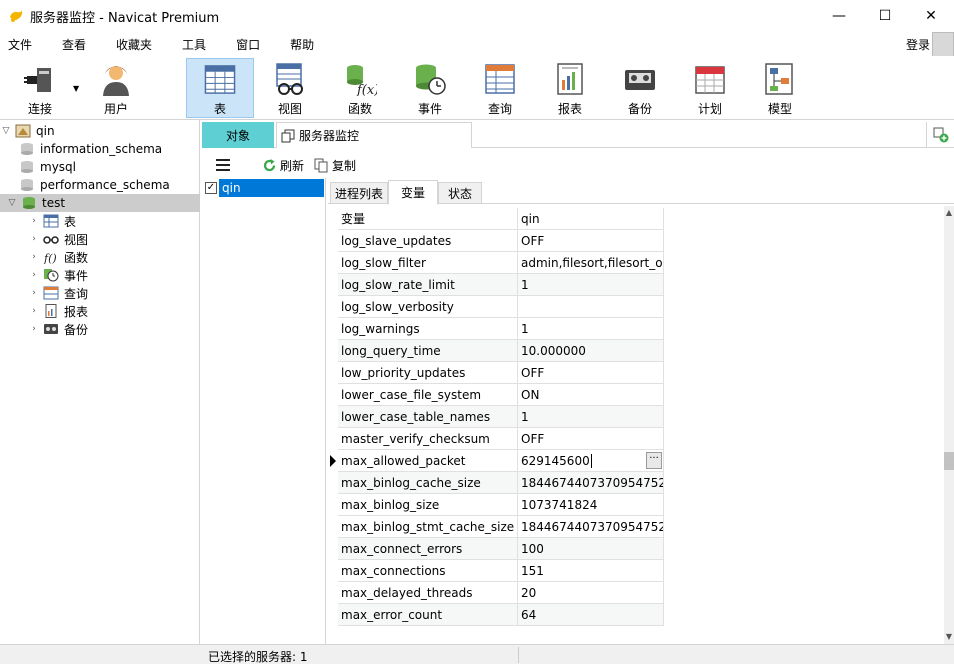 The width and height of the screenshot is (954, 664). Describe the element at coordinates (496, 285) in the screenshot. I see `table-row: log_slow_rate_limit 1` at that location.